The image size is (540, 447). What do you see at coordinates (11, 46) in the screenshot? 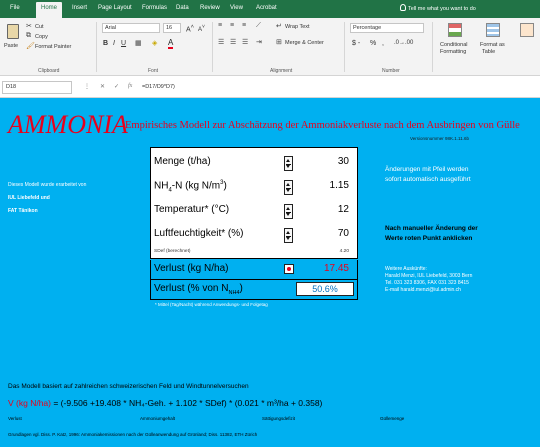
I see `paste-label: Paste` at bounding box center [11, 46].